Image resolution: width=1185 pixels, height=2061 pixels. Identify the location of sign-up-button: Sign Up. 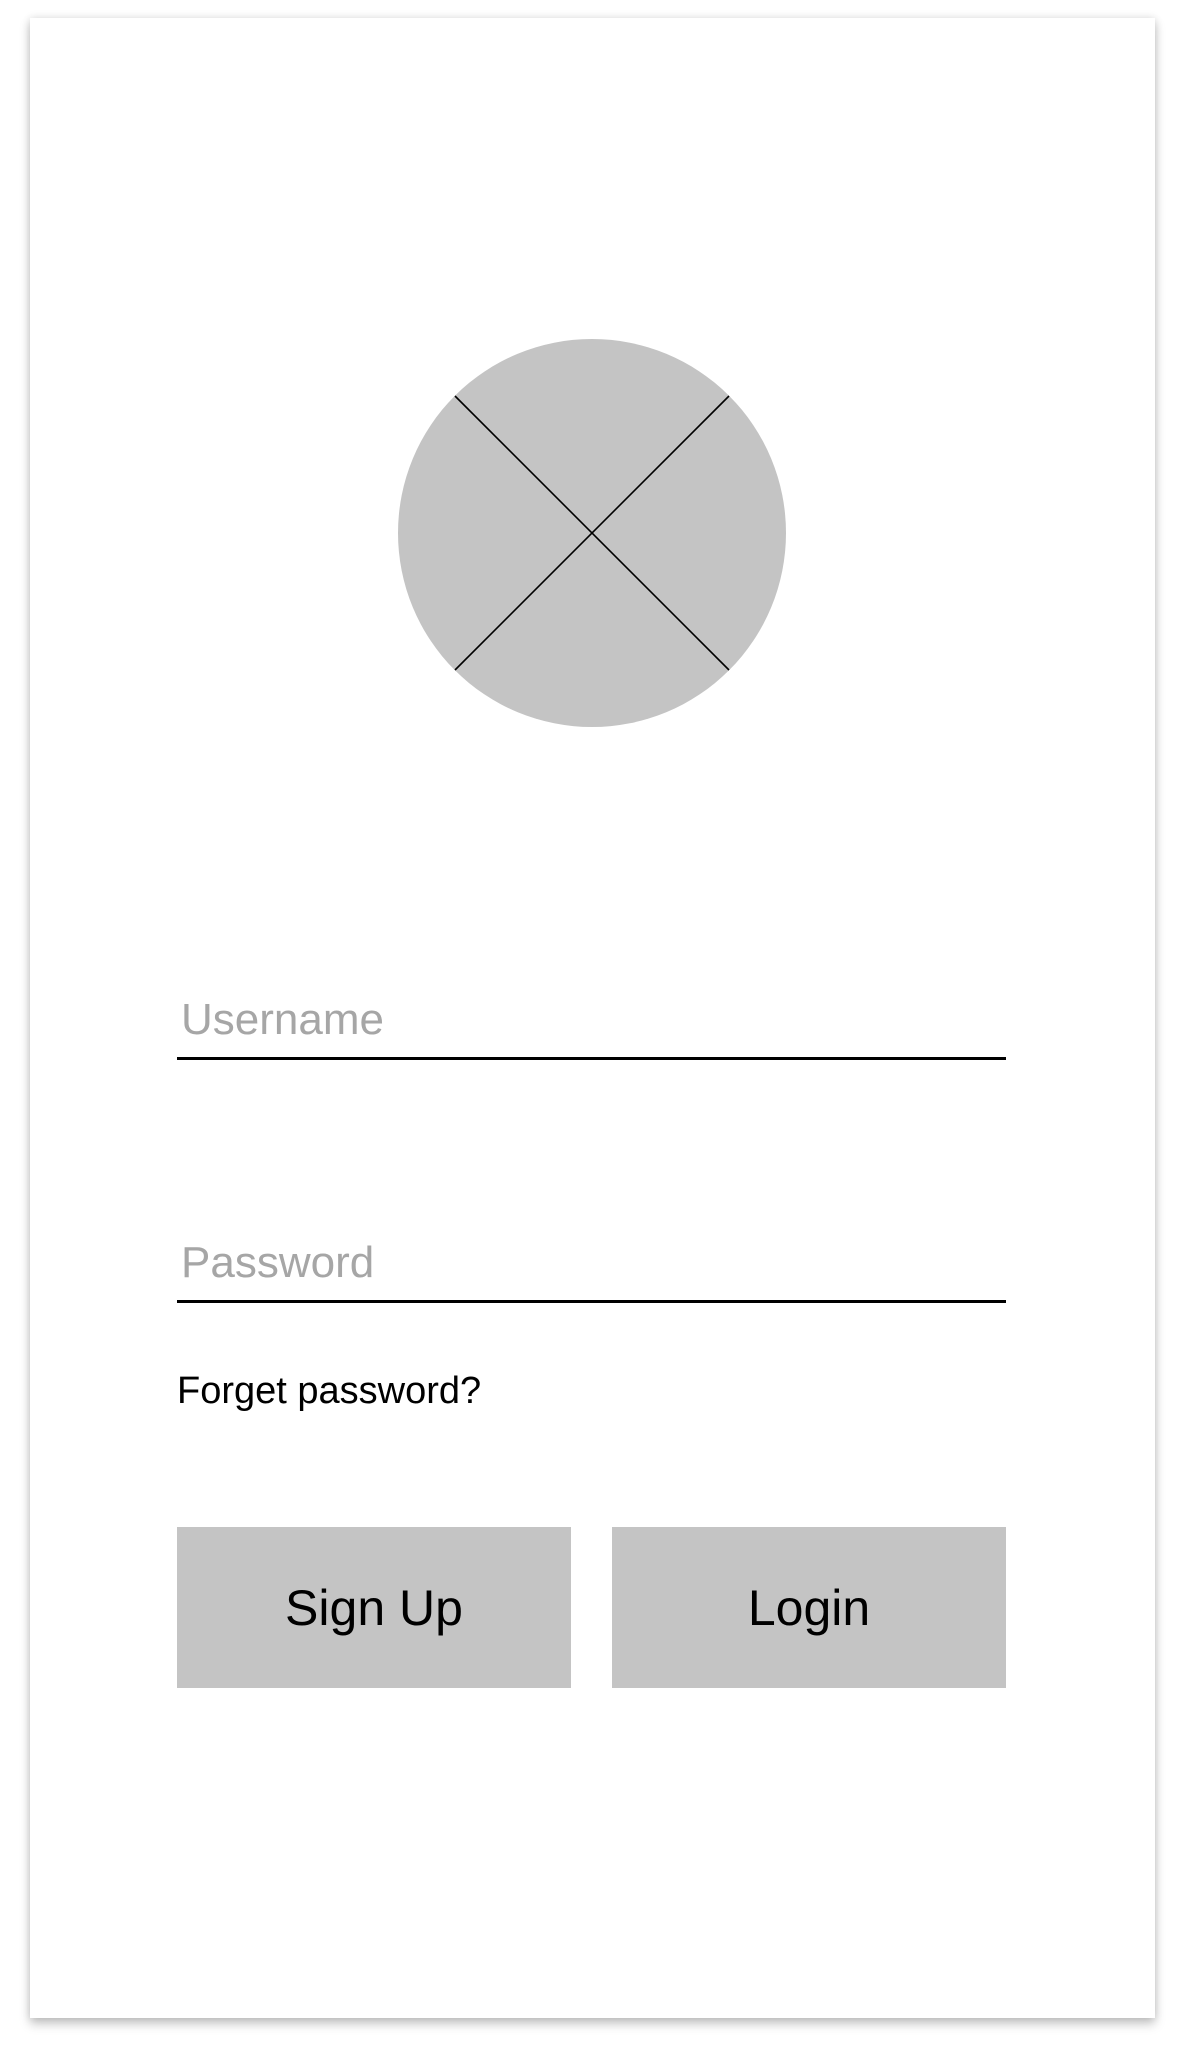
(374, 1607).